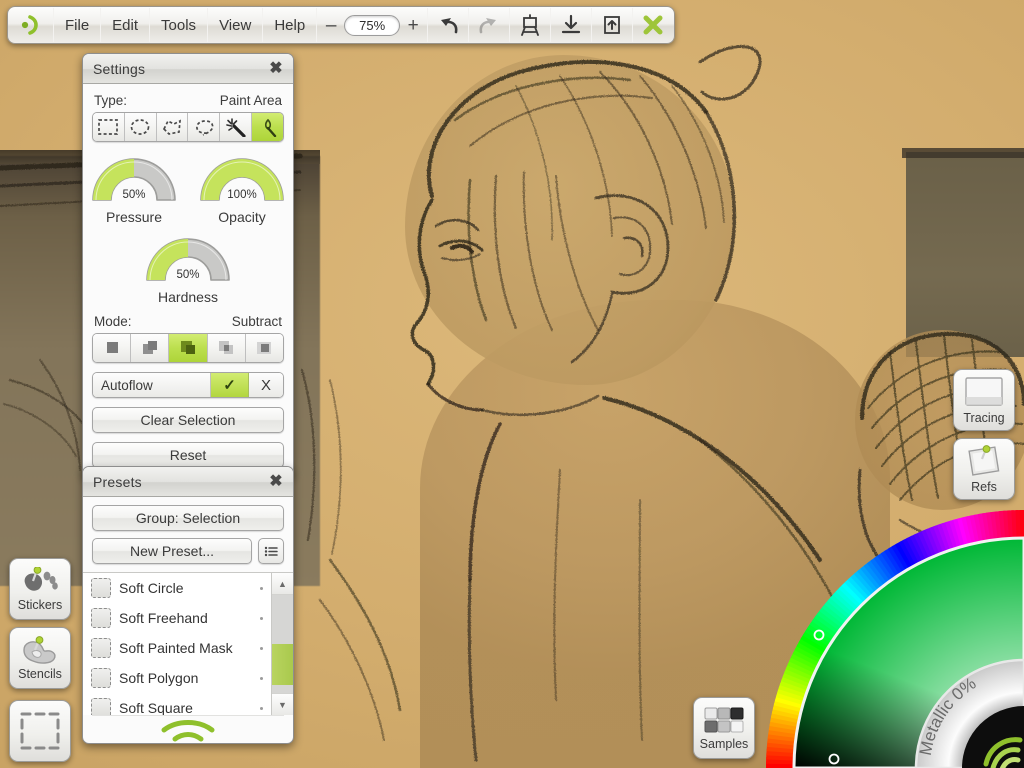 This screenshot has width=1024, height=768. Describe the element at coordinates (188, 69) in the screenshot. I see `settings-panel-titlebar: Settings ✖` at that location.